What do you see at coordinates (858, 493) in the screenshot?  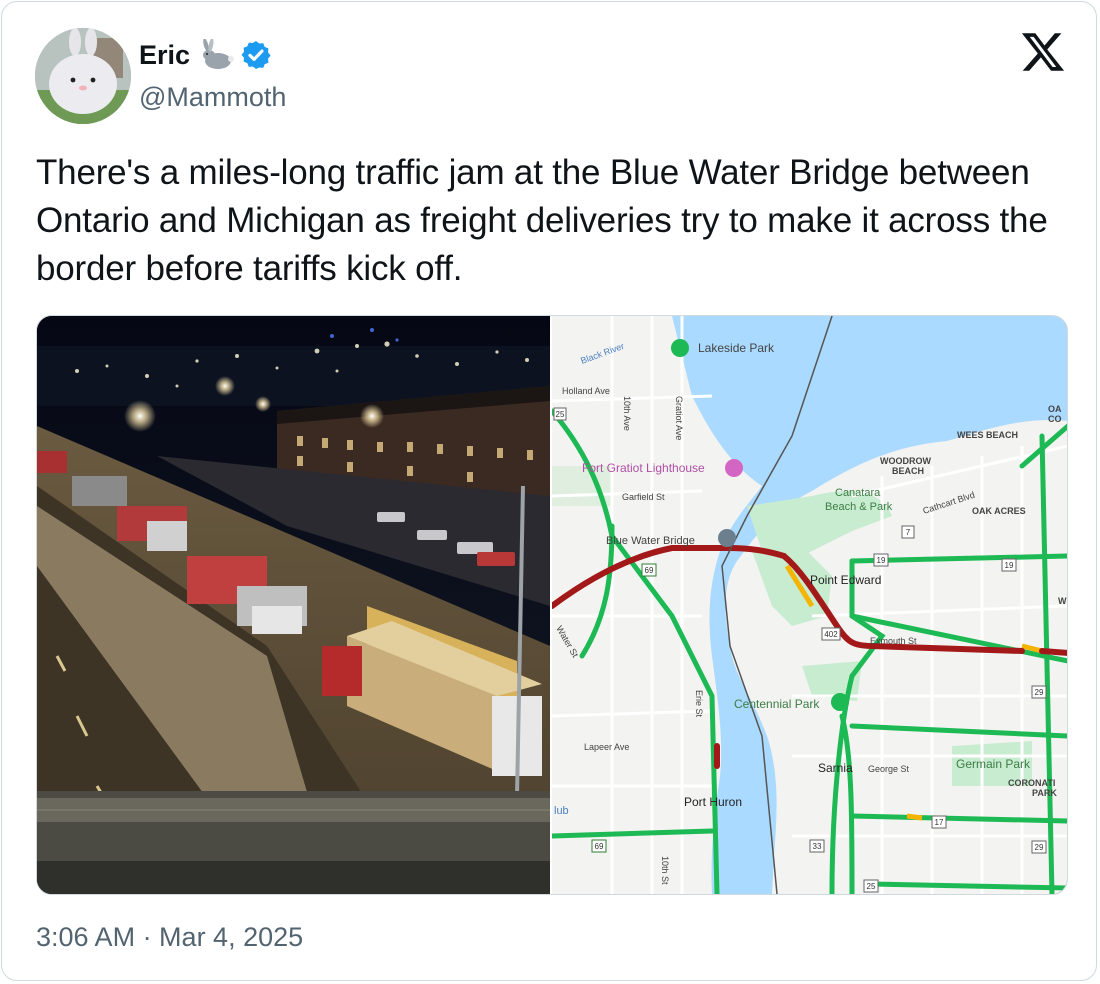 I see `map-label-canatara-1: Canatara` at bounding box center [858, 493].